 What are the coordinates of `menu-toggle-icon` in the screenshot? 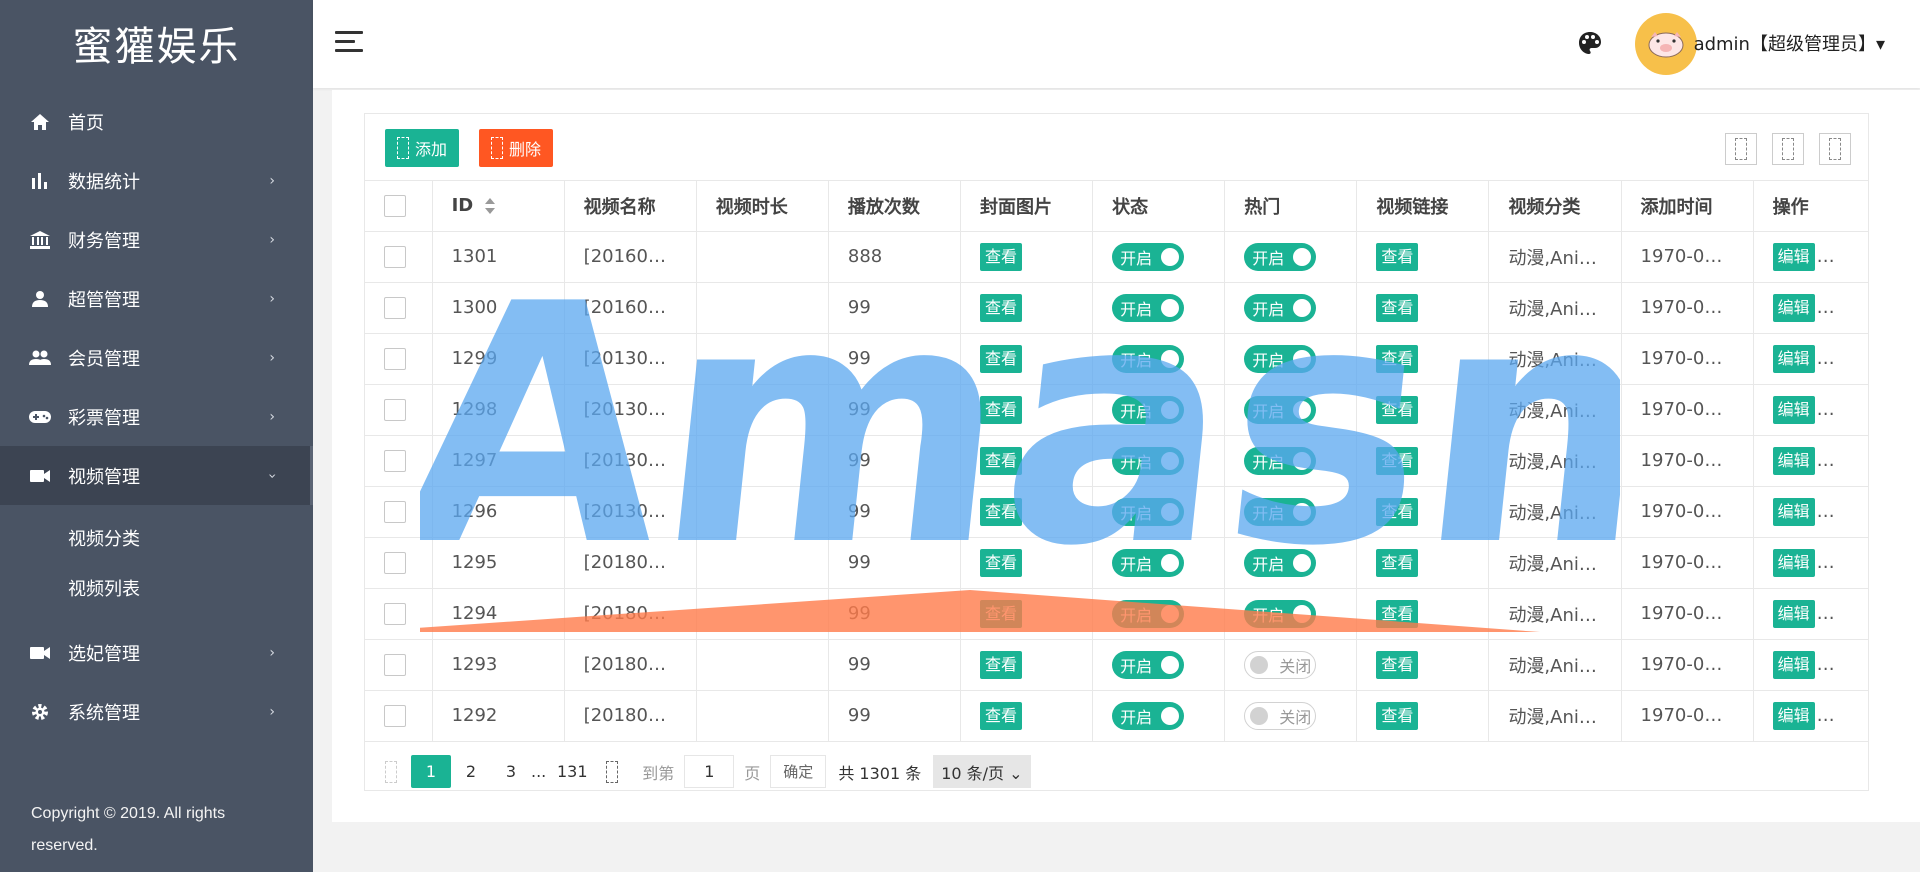 It's located at (349, 43).